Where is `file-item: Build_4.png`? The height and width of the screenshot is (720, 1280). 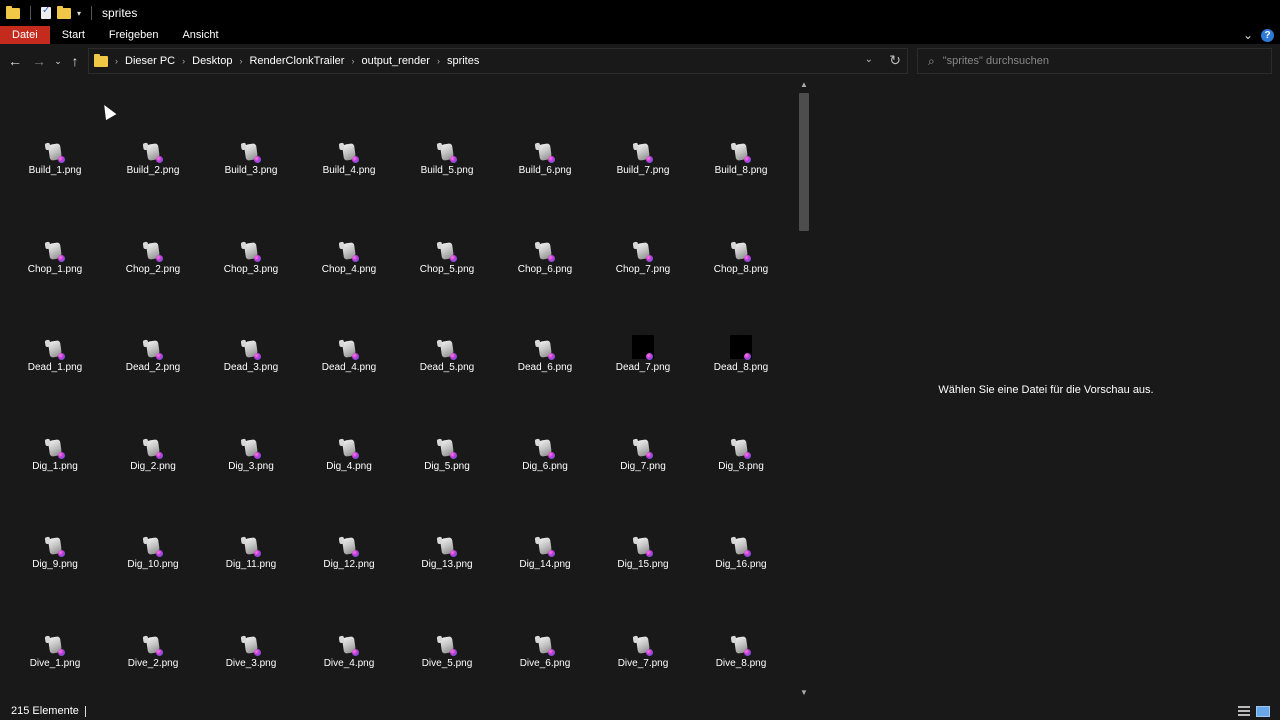
file-item: Build_4.png is located at coordinates (349, 171).